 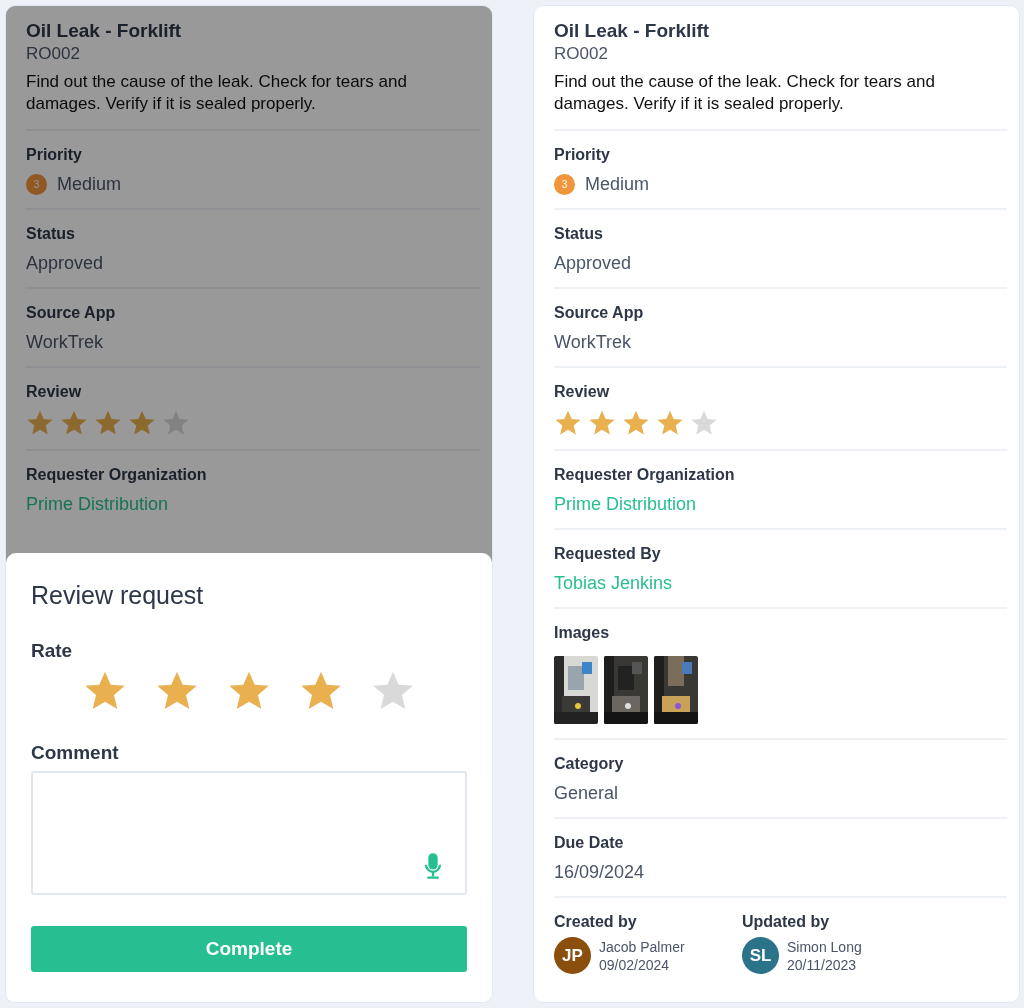 I want to click on user-avatar: SL, so click(x=760, y=955).